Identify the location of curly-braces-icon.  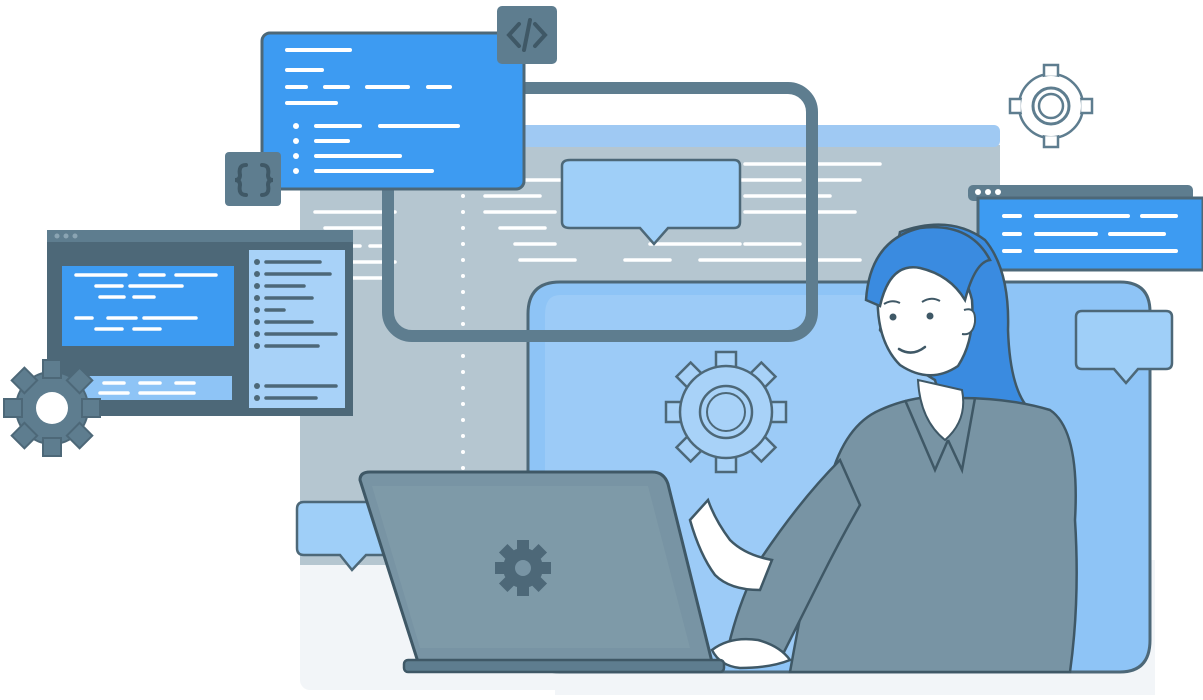
(253, 179).